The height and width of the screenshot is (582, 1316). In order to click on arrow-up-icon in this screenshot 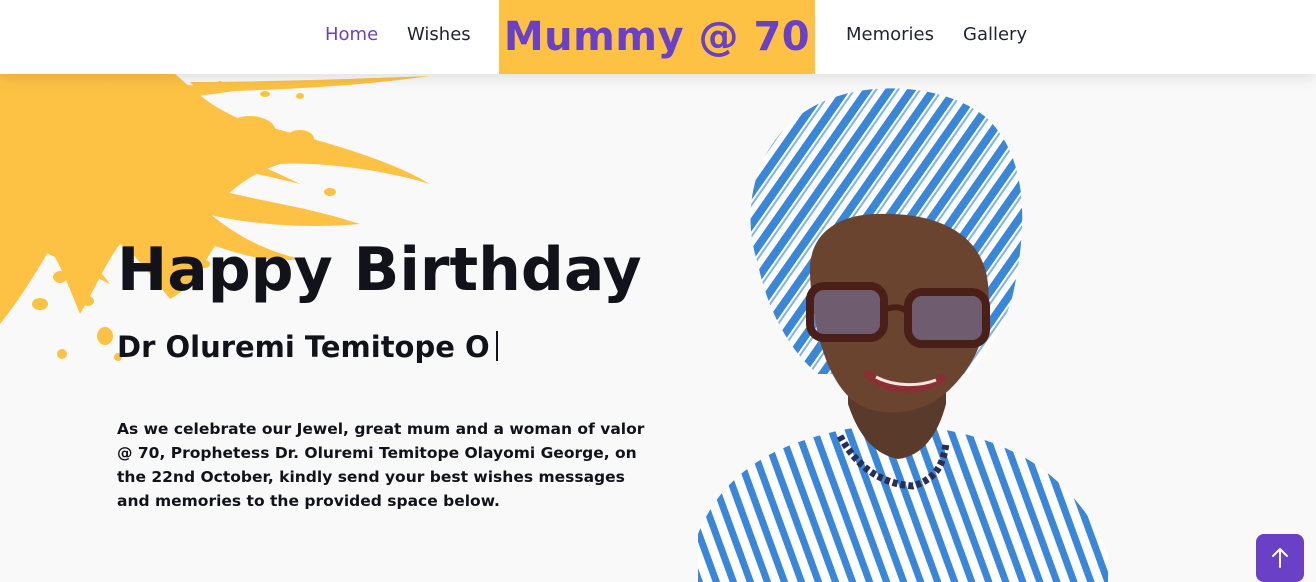, I will do `click(1280, 558)`.